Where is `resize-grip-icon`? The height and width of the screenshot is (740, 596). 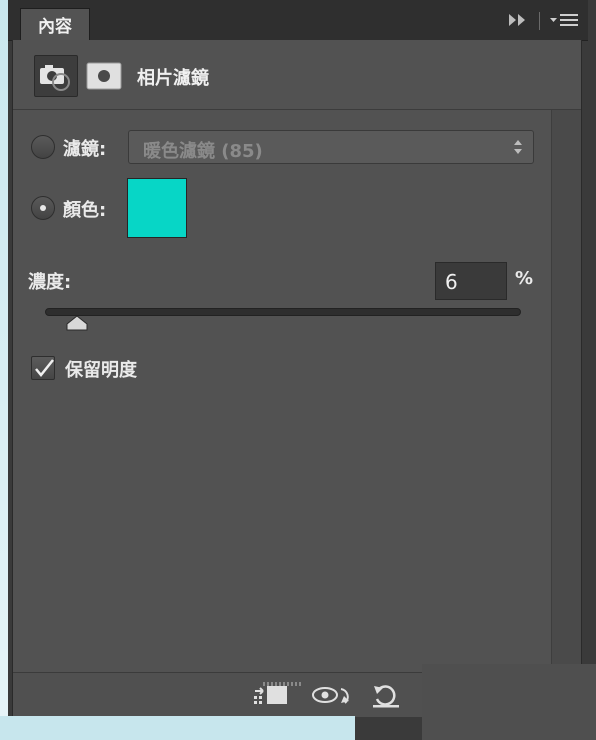 resize-grip-icon is located at coordinates (284, 684).